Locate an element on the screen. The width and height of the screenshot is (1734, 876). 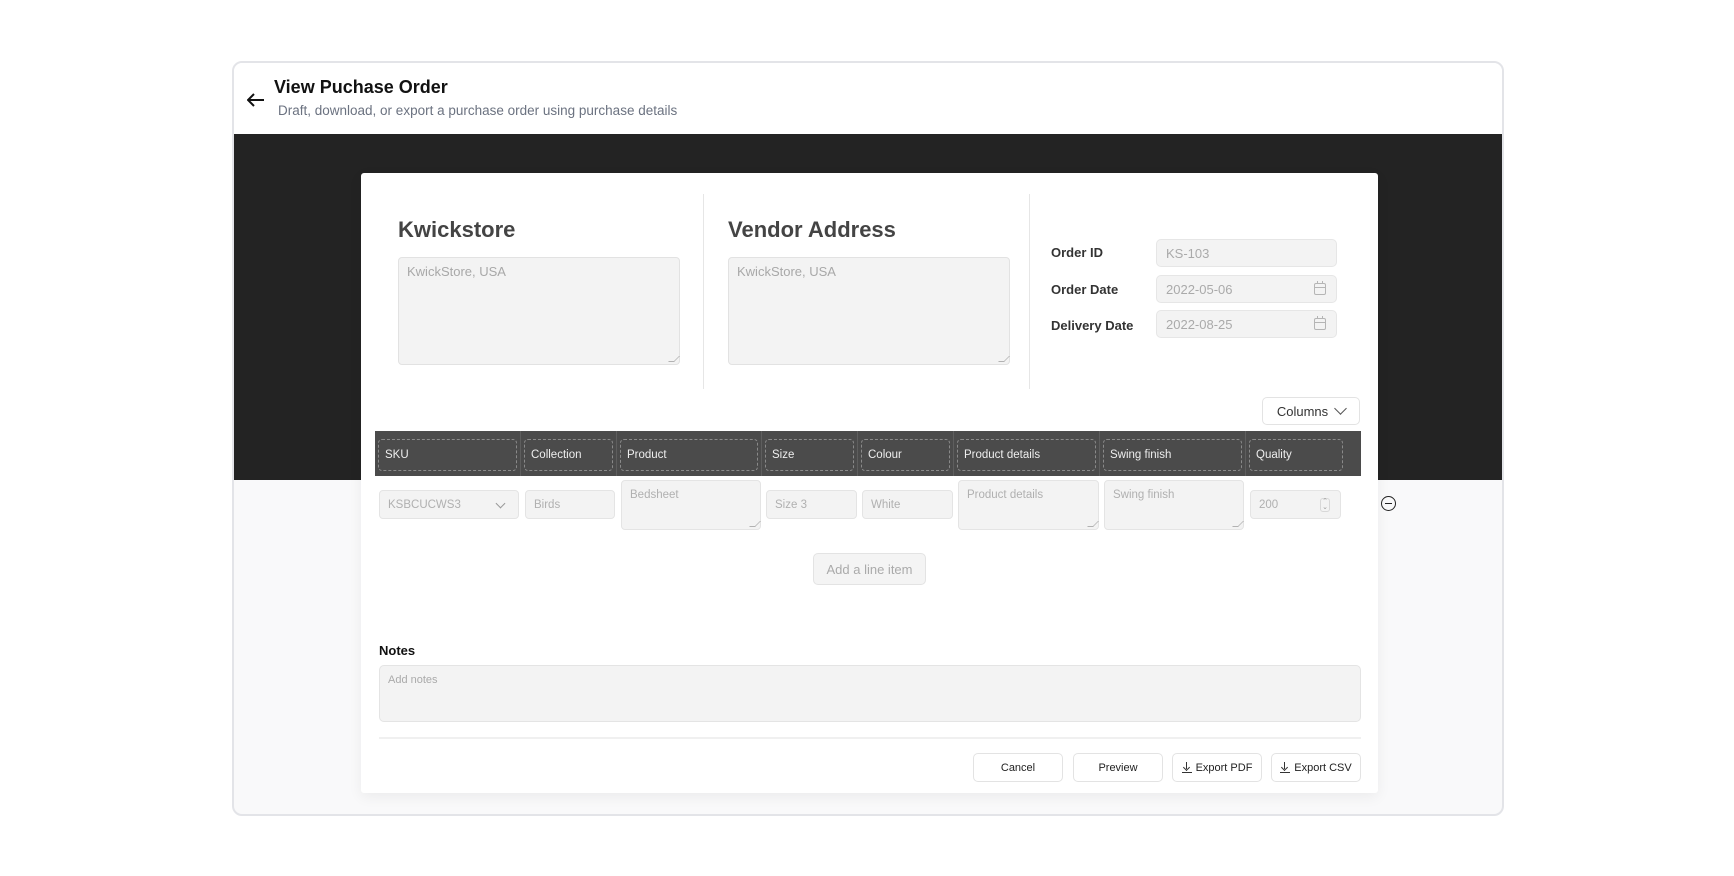
export-csv-label: Export CSV is located at coordinates (1323, 767).